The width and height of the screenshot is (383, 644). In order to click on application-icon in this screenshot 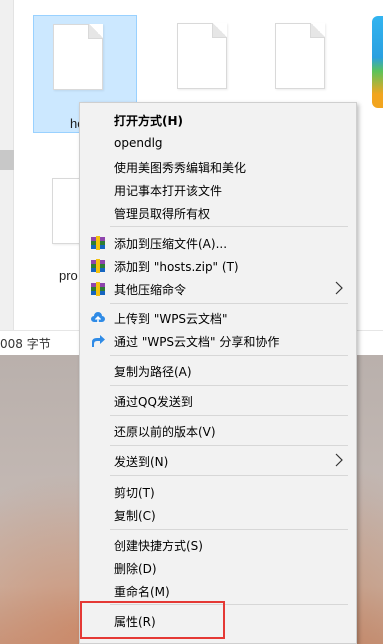, I will do `click(377, 62)`.